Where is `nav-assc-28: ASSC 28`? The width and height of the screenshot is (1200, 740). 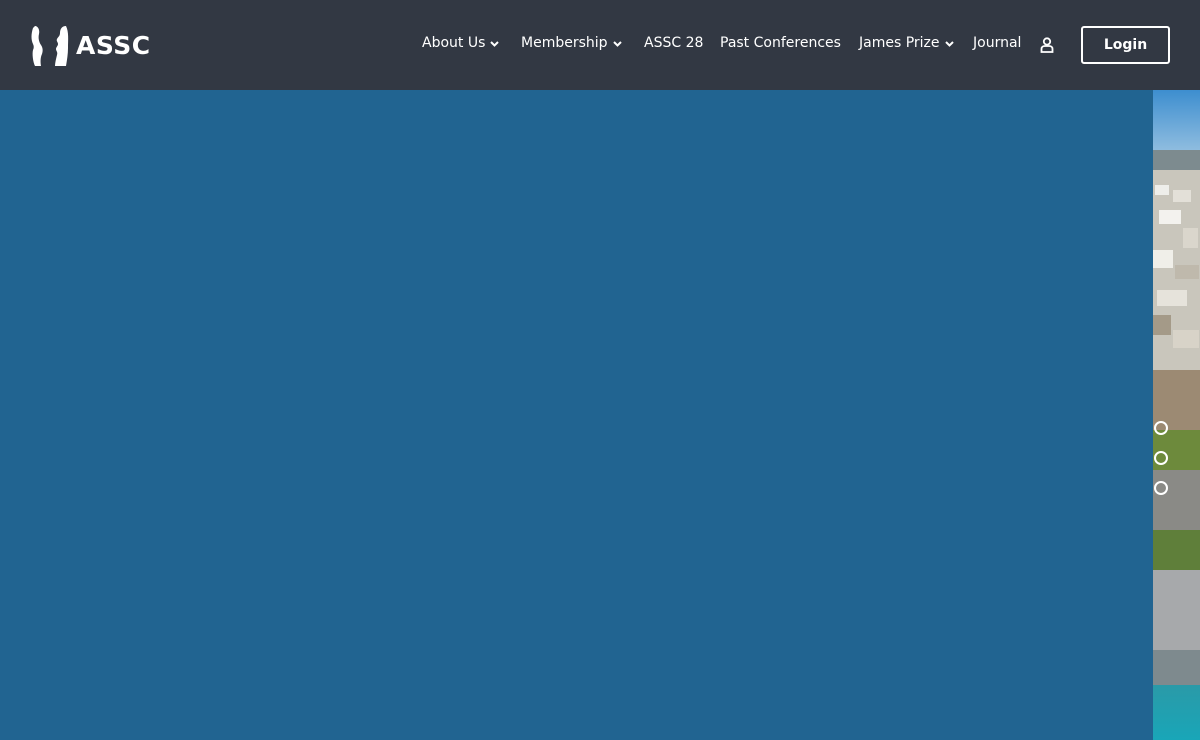
nav-assc-28: ASSC 28 is located at coordinates (673, 43).